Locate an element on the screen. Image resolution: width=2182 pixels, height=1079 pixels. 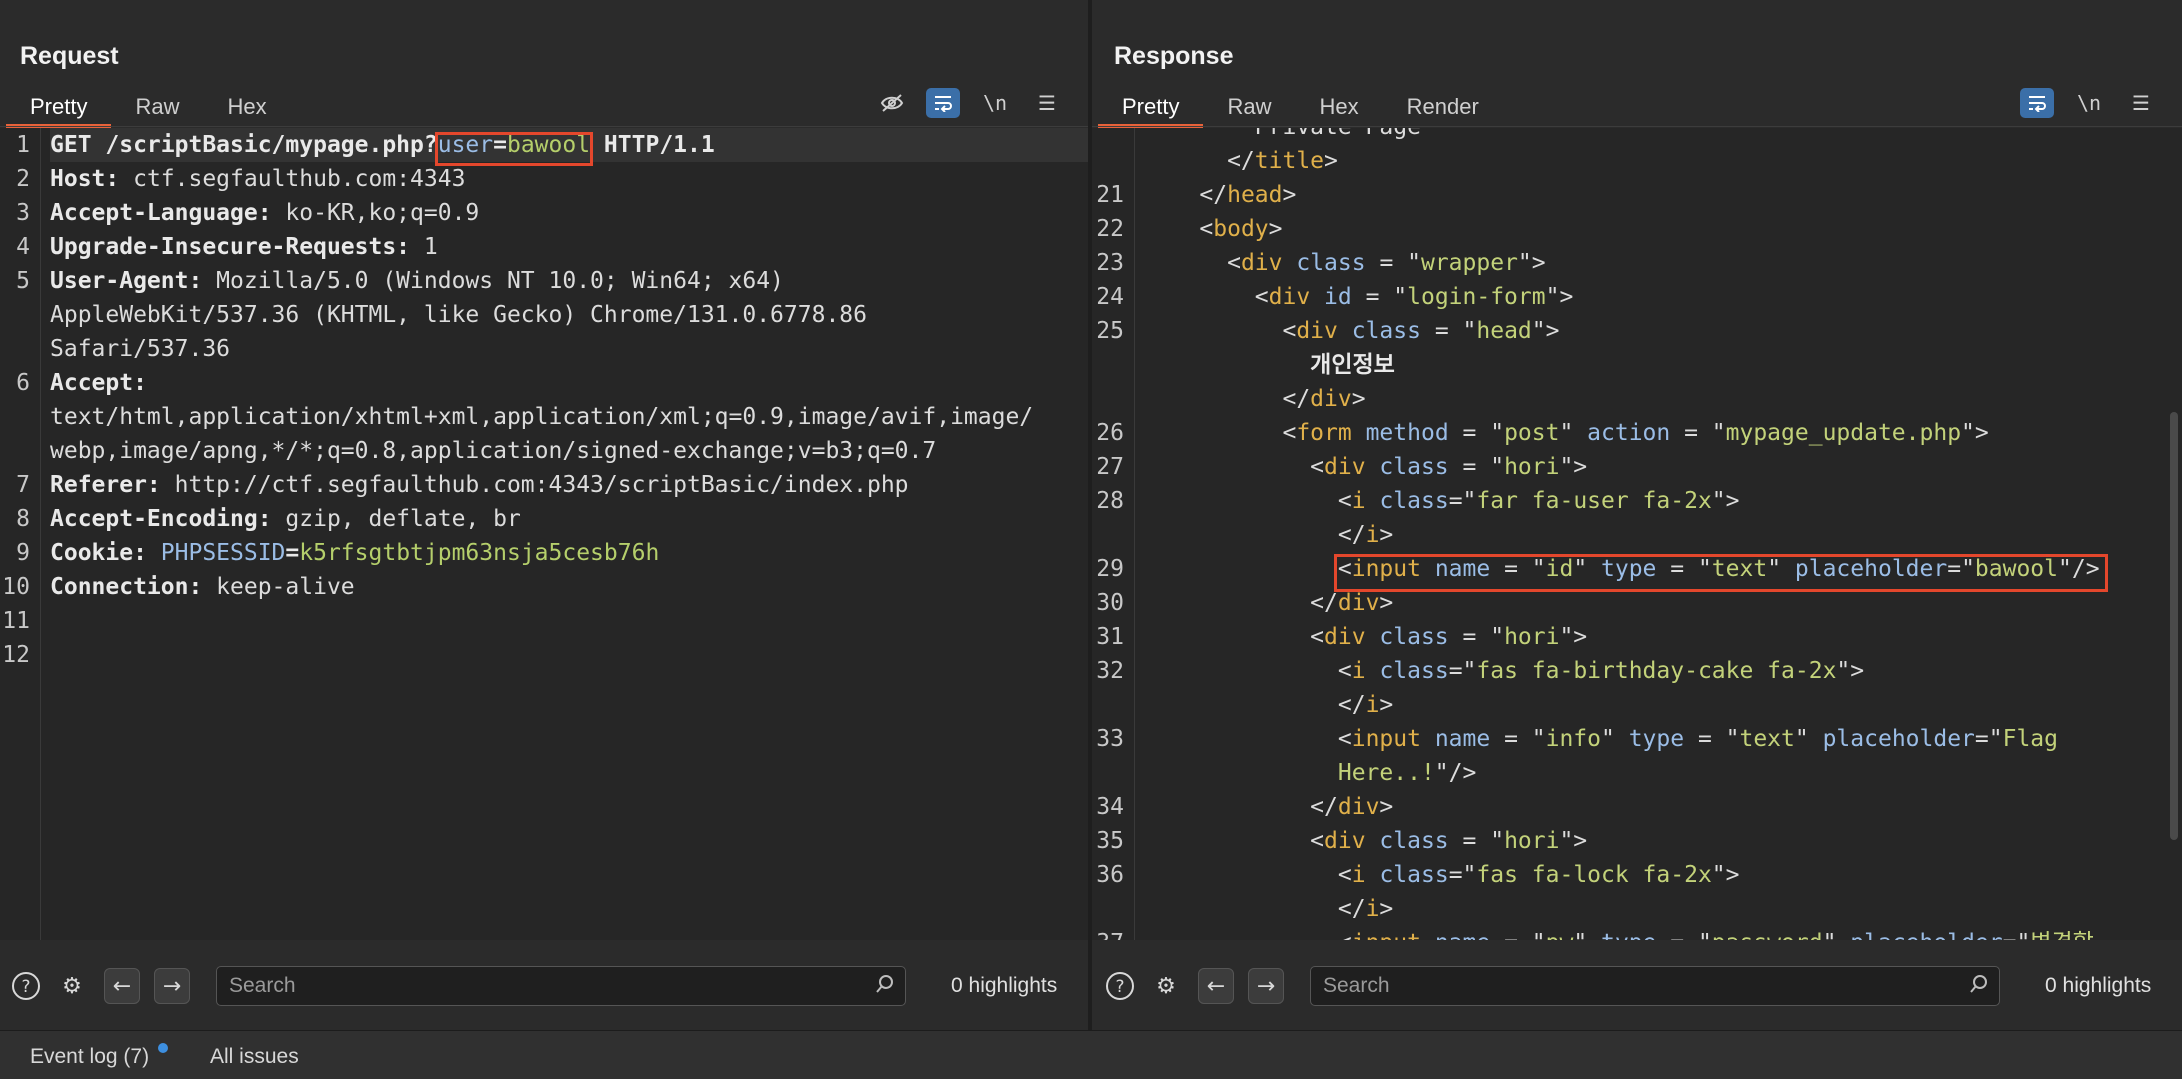
response-scrollbar is located at coordinates (2174, 626).